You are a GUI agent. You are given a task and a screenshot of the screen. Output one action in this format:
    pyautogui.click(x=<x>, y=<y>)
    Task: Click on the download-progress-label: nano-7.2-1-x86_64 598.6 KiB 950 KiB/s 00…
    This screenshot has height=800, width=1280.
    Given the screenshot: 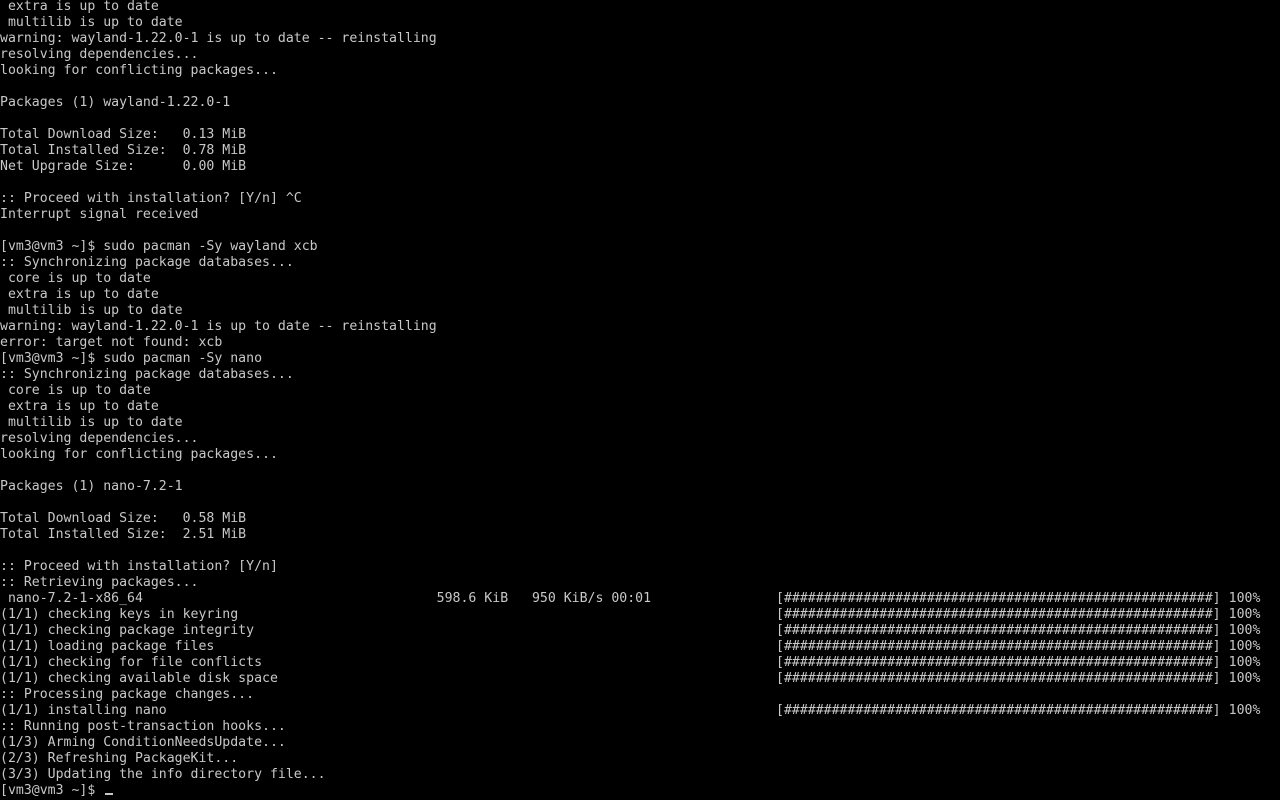 What is the action you would take?
    pyautogui.click(x=326, y=598)
    